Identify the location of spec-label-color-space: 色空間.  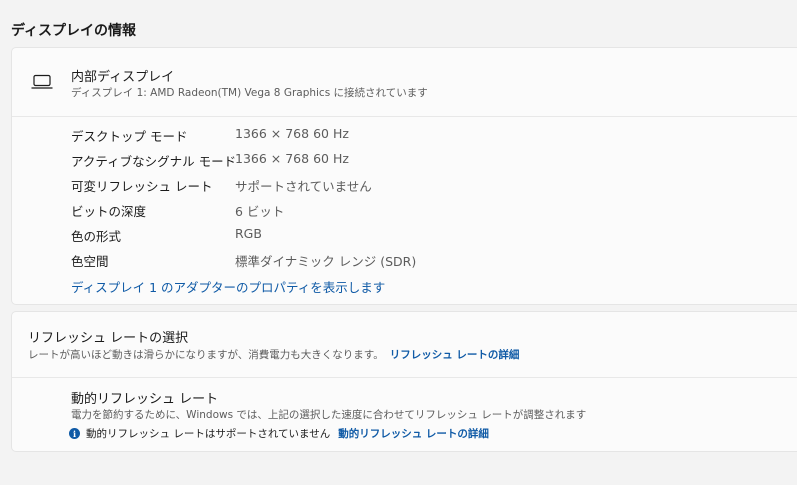
(90, 261).